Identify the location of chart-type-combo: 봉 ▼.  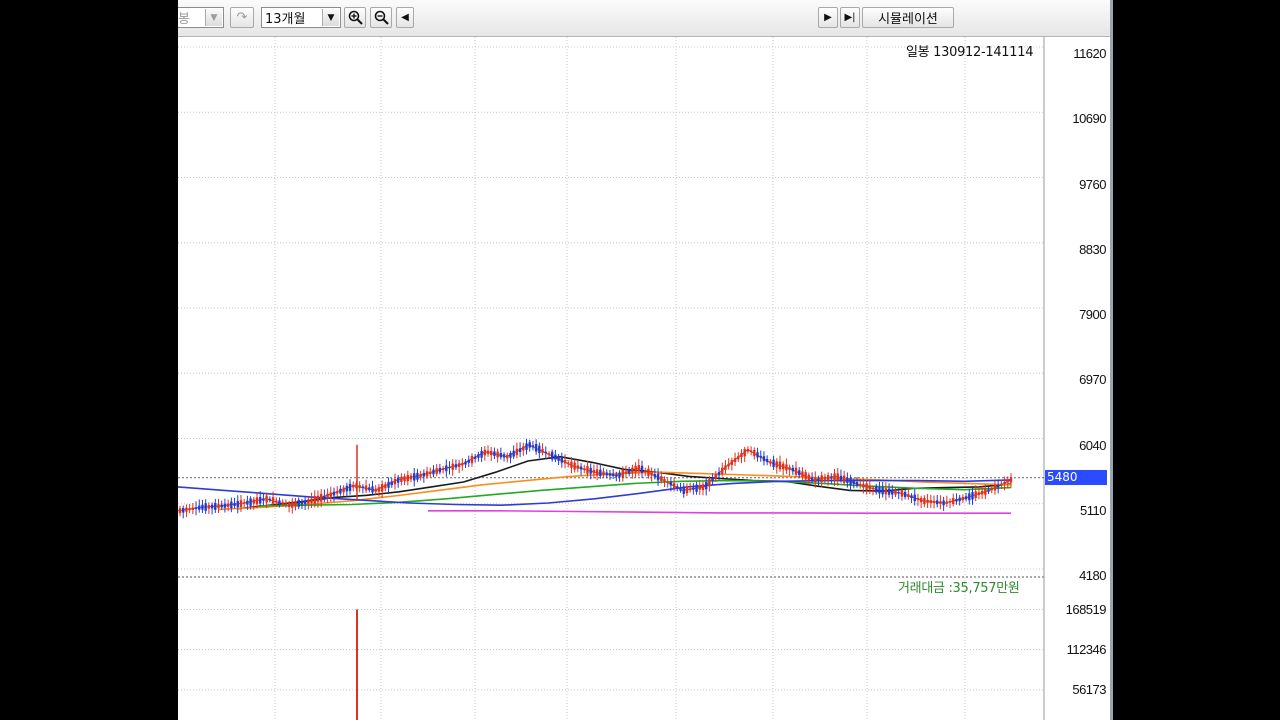
(201, 17).